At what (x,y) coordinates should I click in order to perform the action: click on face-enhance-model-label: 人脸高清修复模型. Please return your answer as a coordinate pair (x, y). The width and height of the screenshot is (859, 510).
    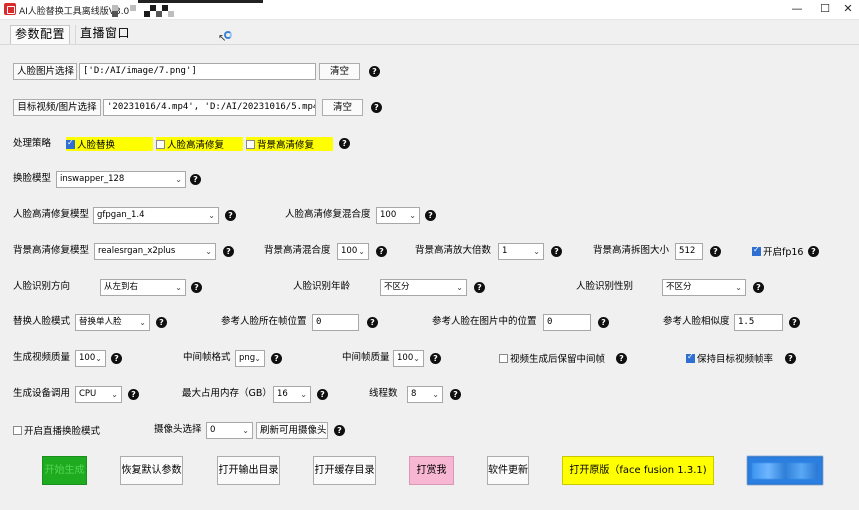
    Looking at the image, I should click on (51, 214).